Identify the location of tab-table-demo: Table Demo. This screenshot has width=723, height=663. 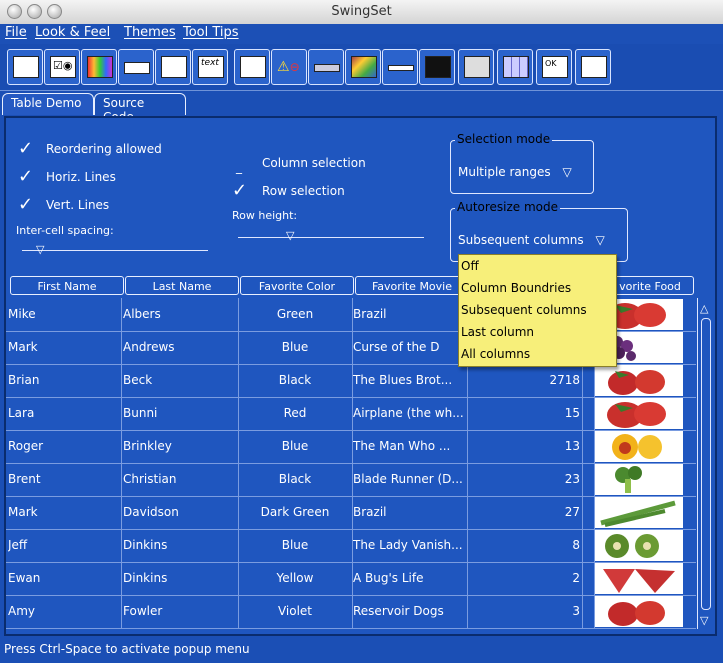
(48, 104).